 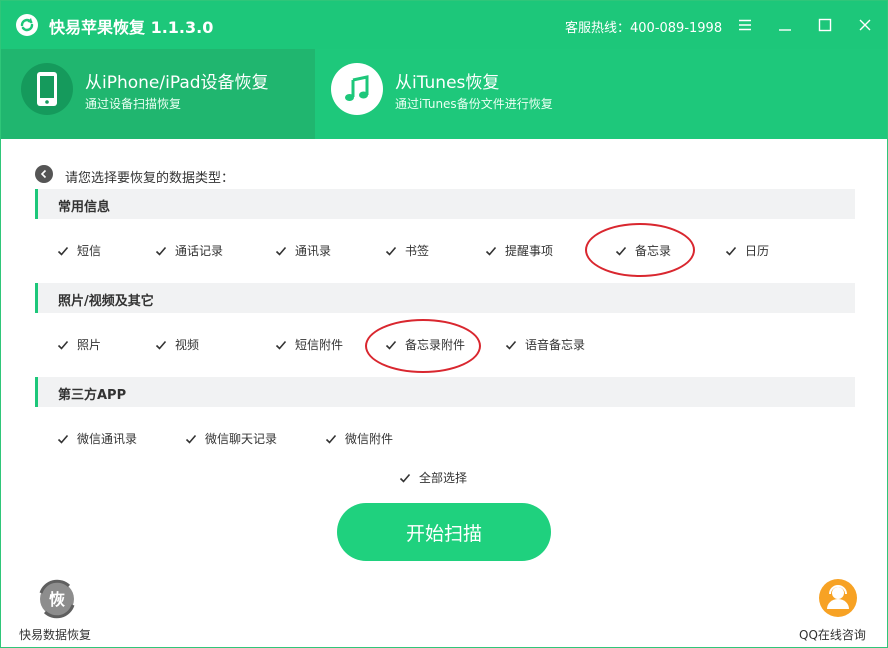 What do you see at coordinates (444, 25) in the screenshot?
I see `title-bar: 快易苹果恢复 1.1.3.0 客服热线：400-089-1998` at bounding box center [444, 25].